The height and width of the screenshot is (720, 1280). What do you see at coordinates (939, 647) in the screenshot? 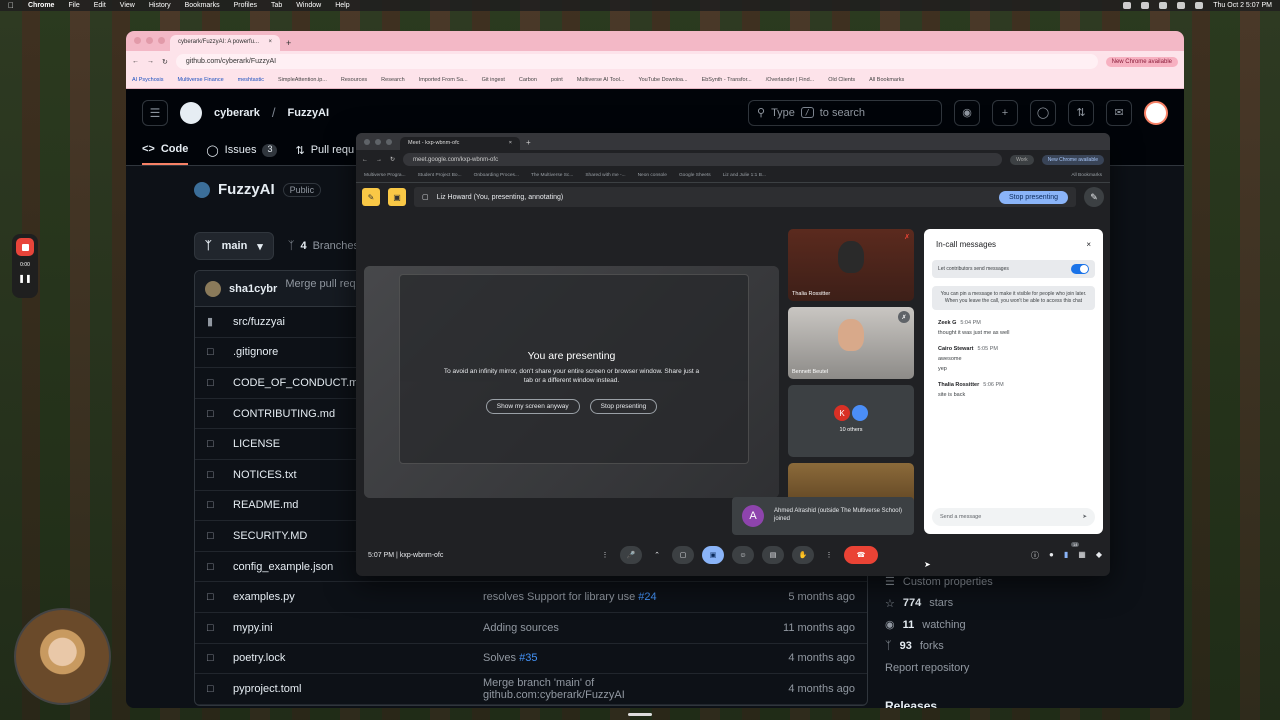
I see `forks-link: ᛉ 93 forks` at bounding box center [939, 647].